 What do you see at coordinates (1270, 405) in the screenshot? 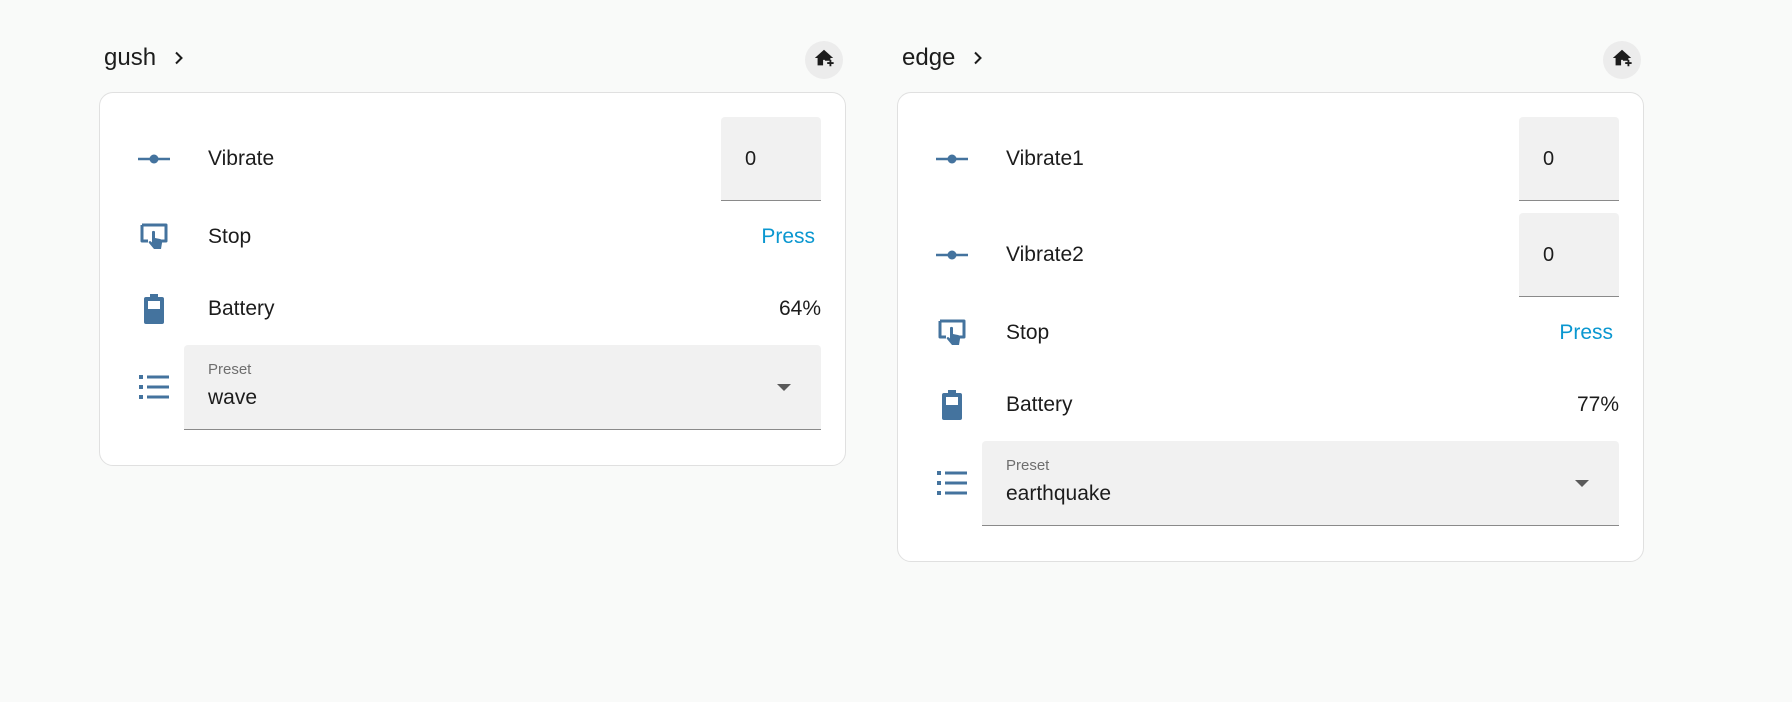
I see `entity-row-battery: Battery 77%` at bounding box center [1270, 405].